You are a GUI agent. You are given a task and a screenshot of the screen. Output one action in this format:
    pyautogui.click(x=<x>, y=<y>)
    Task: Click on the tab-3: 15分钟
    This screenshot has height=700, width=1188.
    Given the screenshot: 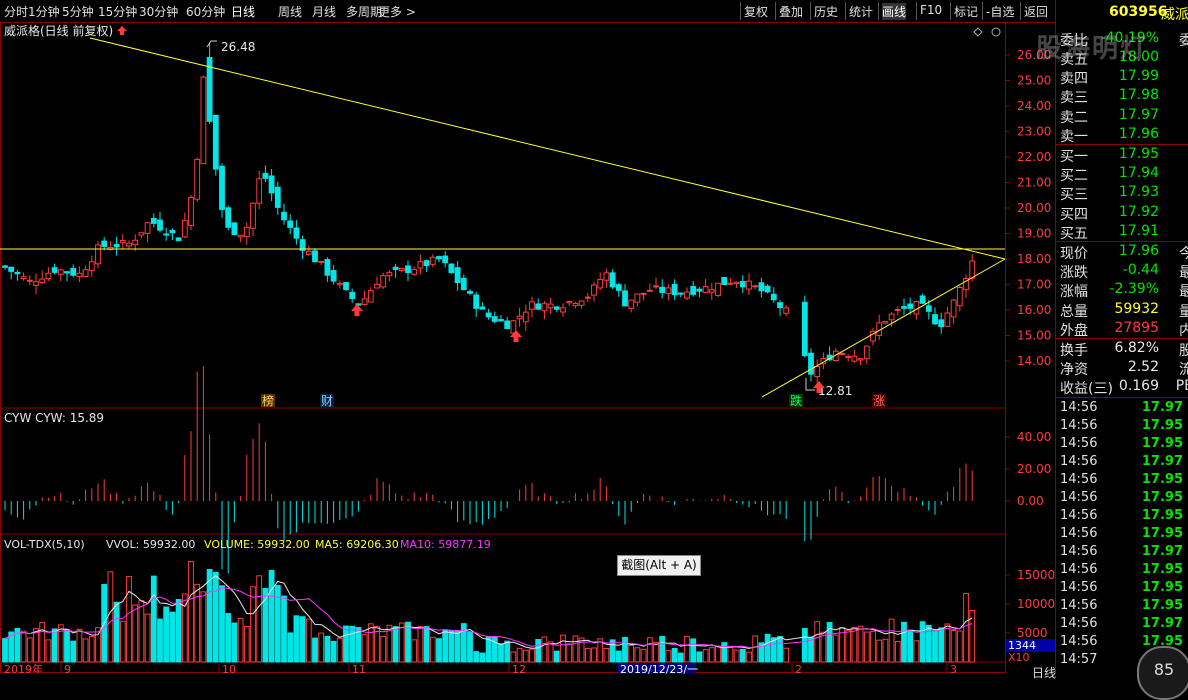 What is the action you would take?
    pyautogui.click(x=117, y=11)
    